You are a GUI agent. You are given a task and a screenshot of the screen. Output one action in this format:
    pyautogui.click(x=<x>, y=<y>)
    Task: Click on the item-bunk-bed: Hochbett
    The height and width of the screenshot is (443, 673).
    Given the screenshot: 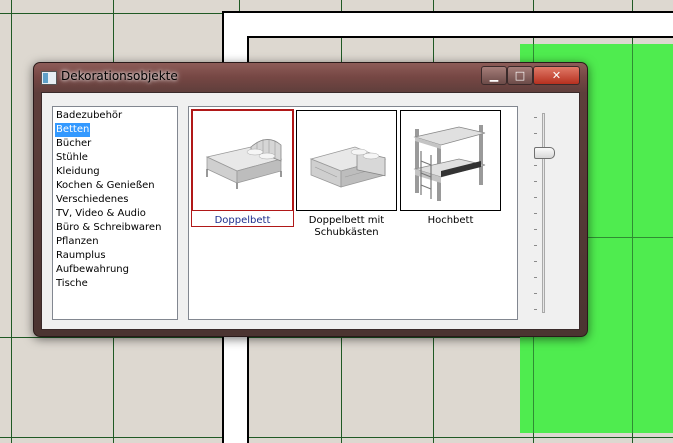 What is the action you would take?
    pyautogui.click(x=450, y=168)
    